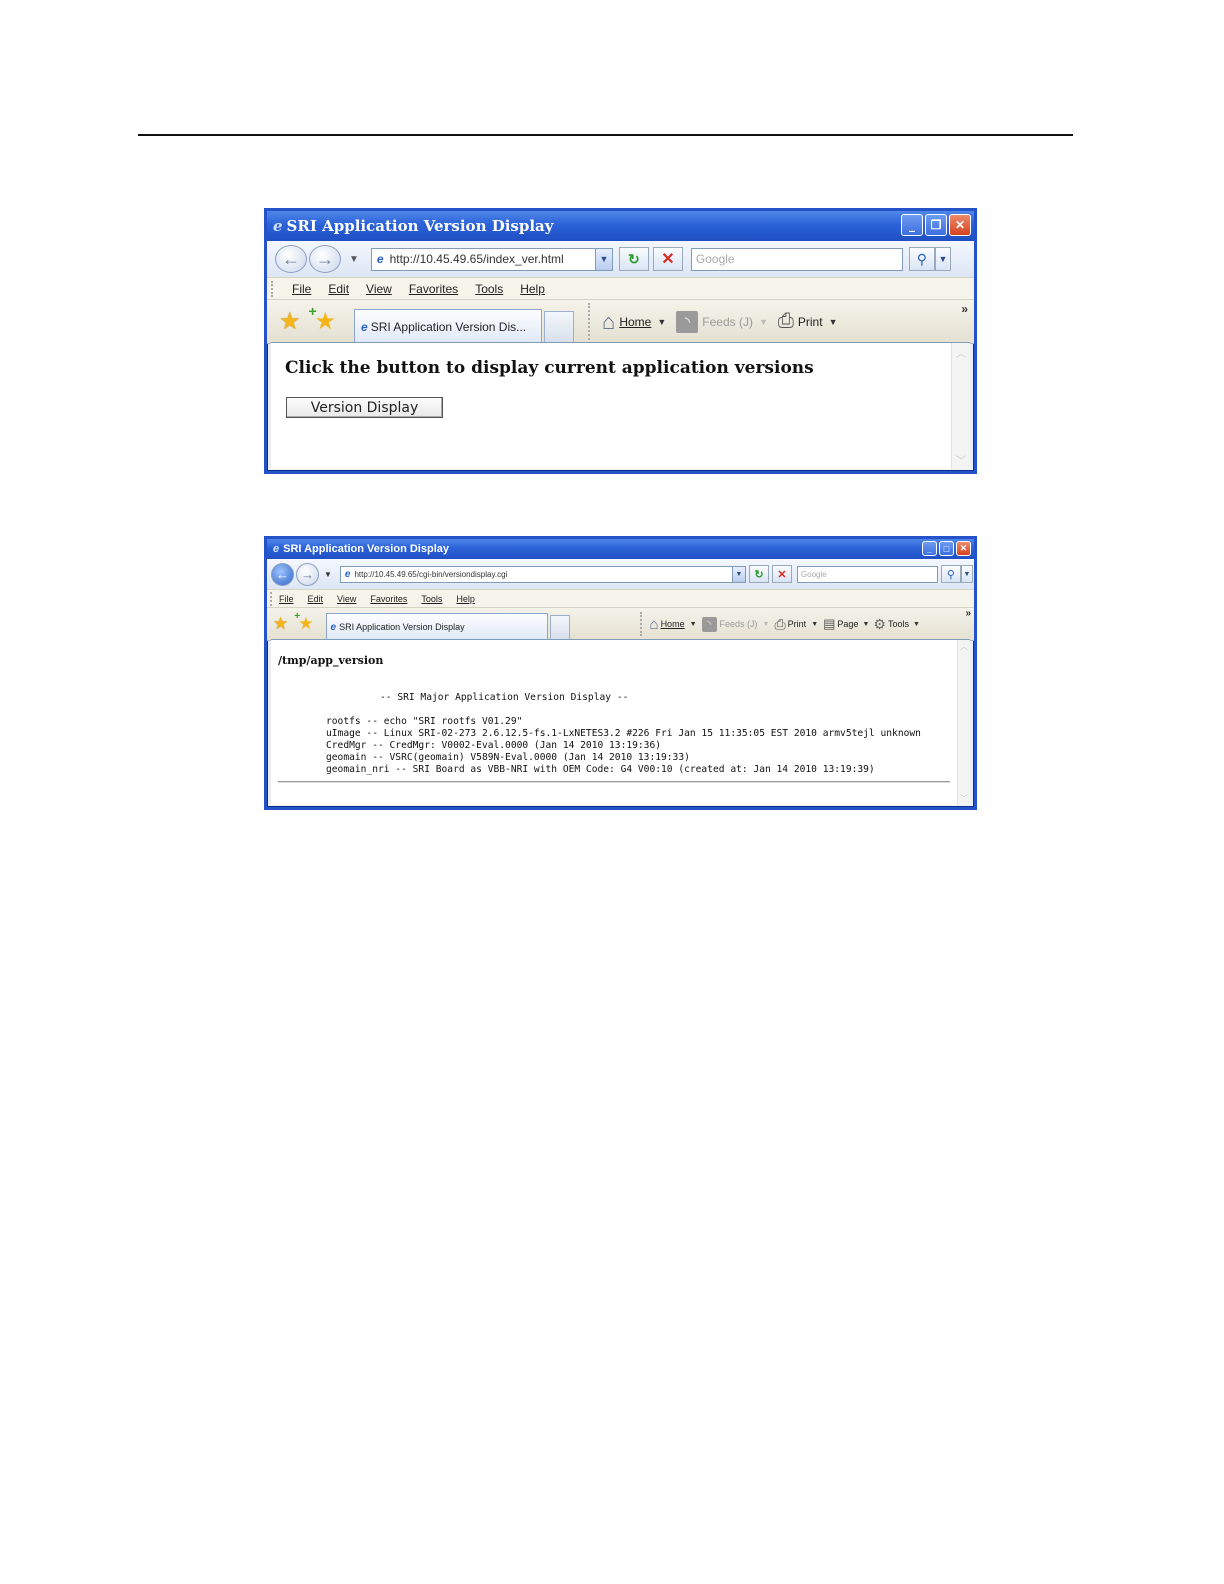 The width and height of the screenshot is (1224, 1584). What do you see at coordinates (879, 623) in the screenshot?
I see `gear-icon: ⚙` at bounding box center [879, 623].